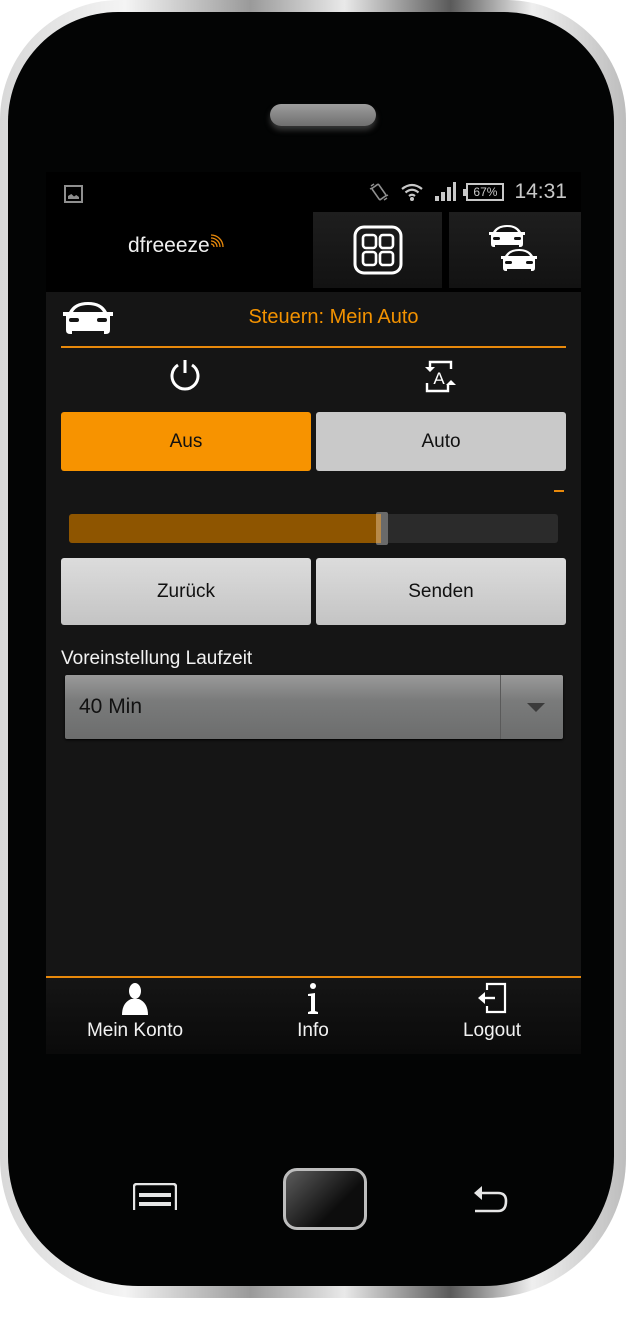 Image resolution: width=626 pixels, height=1320 pixels. Describe the element at coordinates (323, 115) in the screenshot. I see `phone-speaker` at that location.